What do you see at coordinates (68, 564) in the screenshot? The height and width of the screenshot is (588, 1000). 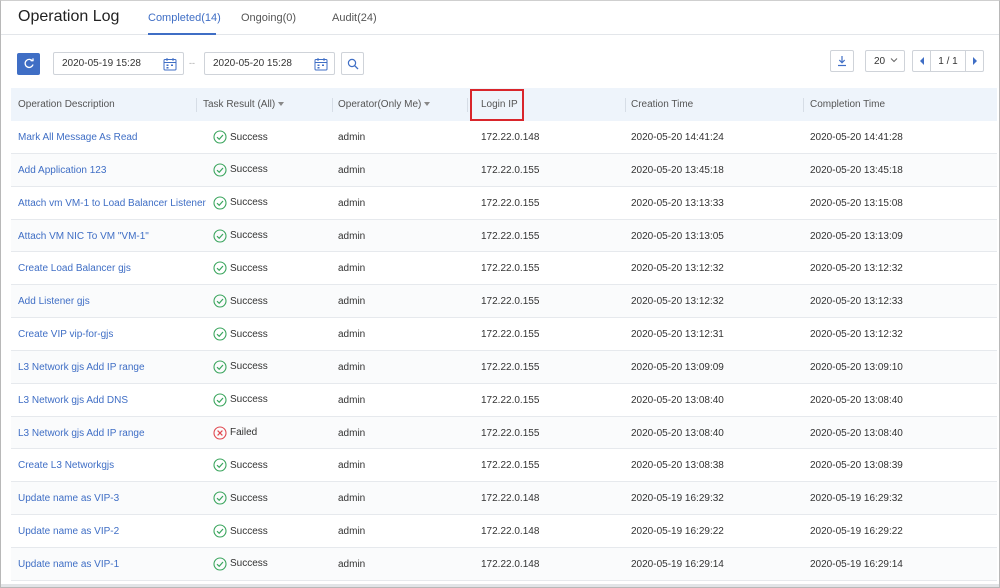 I see `operation-description-link: Update name as VIP-1` at bounding box center [68, 564].